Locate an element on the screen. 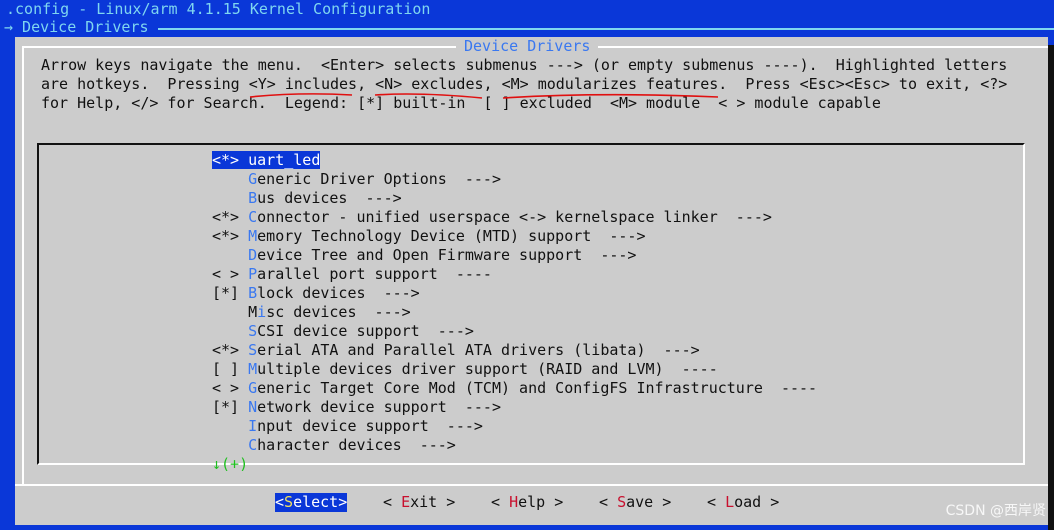 Image resolution: width=1054 pixels, height=530 pixels. menu-item: Character devices ---> is located at coordinates (334, 445).